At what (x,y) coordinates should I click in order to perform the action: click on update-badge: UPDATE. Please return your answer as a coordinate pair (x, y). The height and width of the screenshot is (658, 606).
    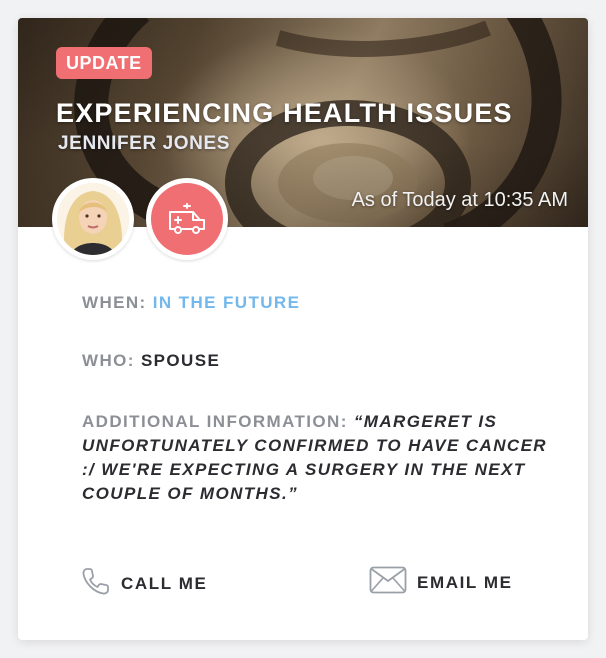
    Looking at the image, I should click on (104, 63).